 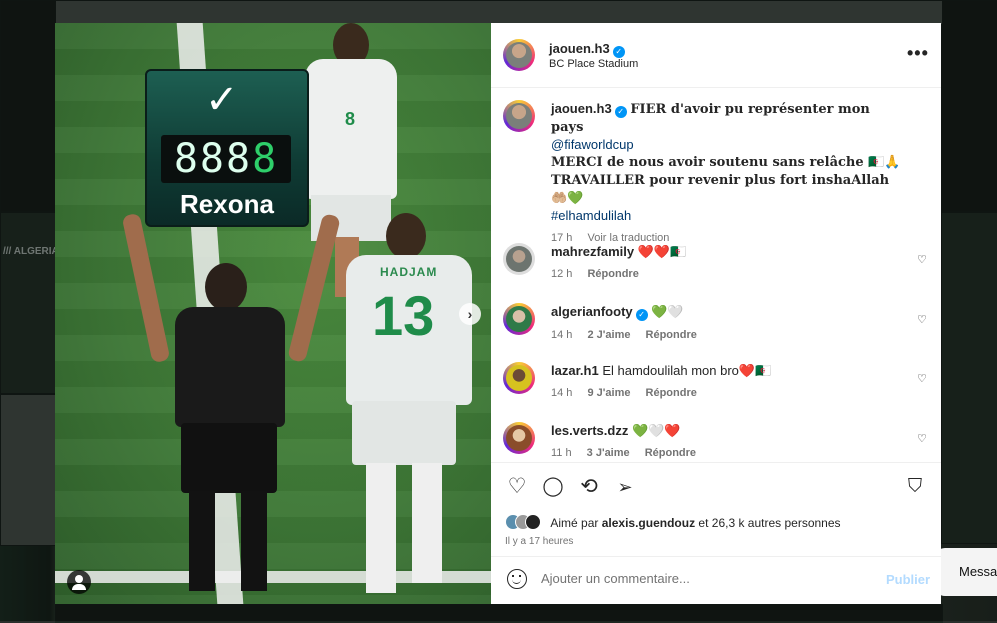 I want to click on referee-figure, so click(x=231, y=402).